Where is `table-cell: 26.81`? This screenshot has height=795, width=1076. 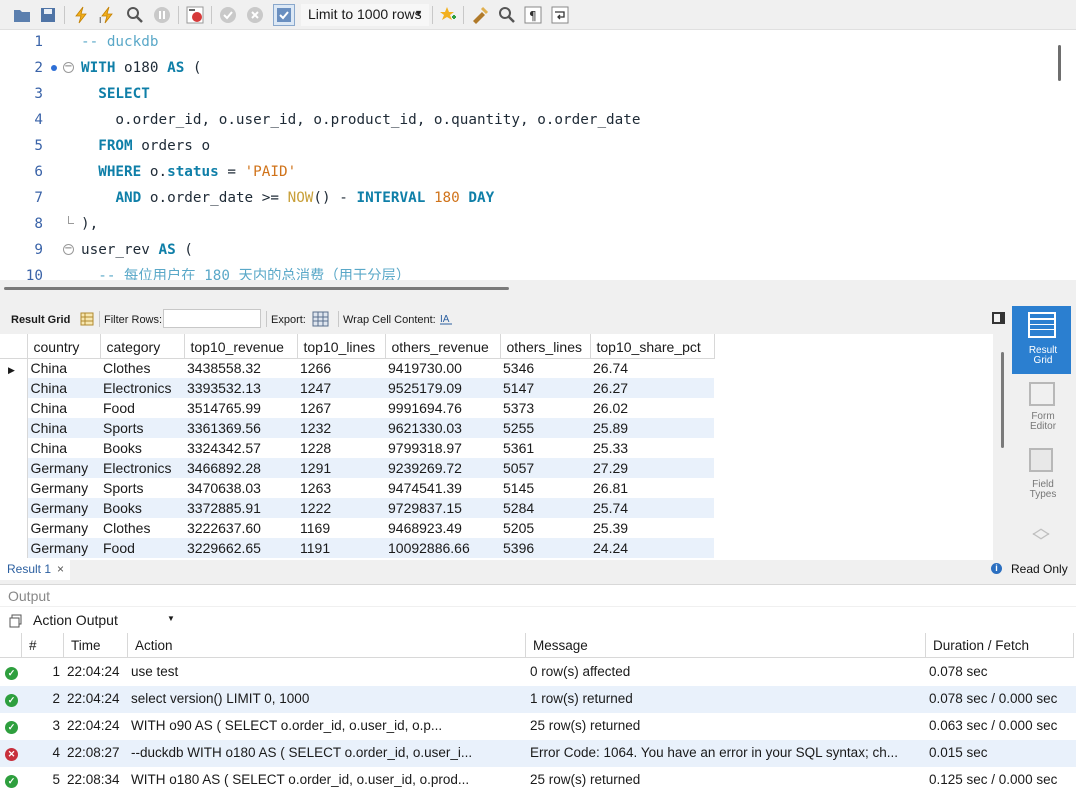
table-cell: 26.81 is located at coordinates (652, 488).